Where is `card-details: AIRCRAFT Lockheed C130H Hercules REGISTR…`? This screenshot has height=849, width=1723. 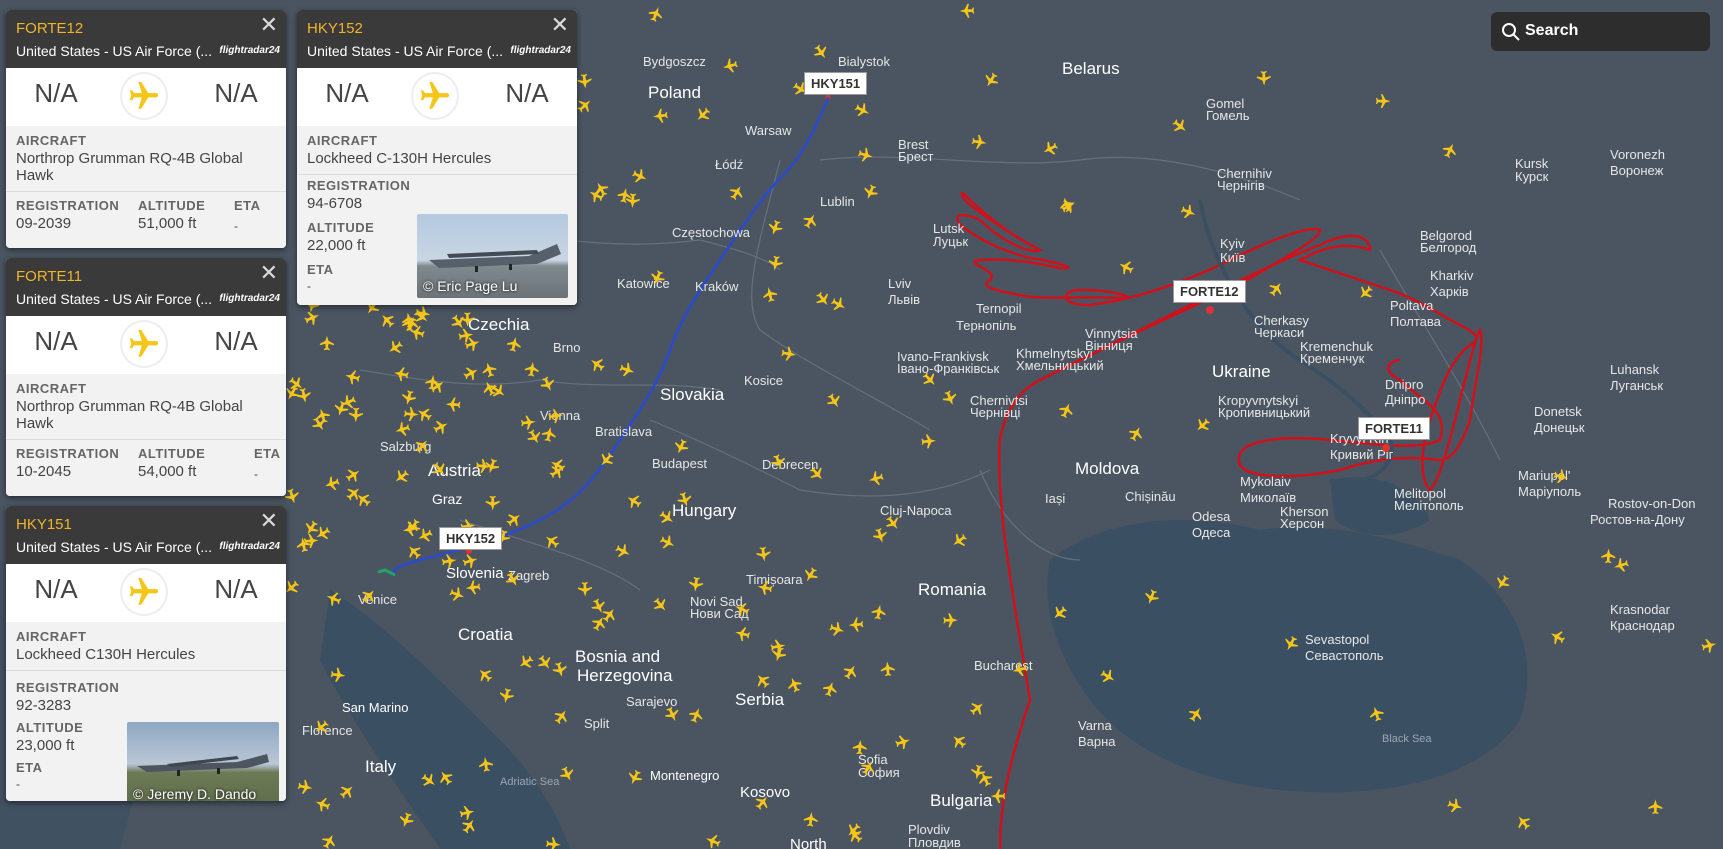
card-details: AIRCRAFT Lockheed C130H Hercules REGISTR… is located at coordinates (146, 711).